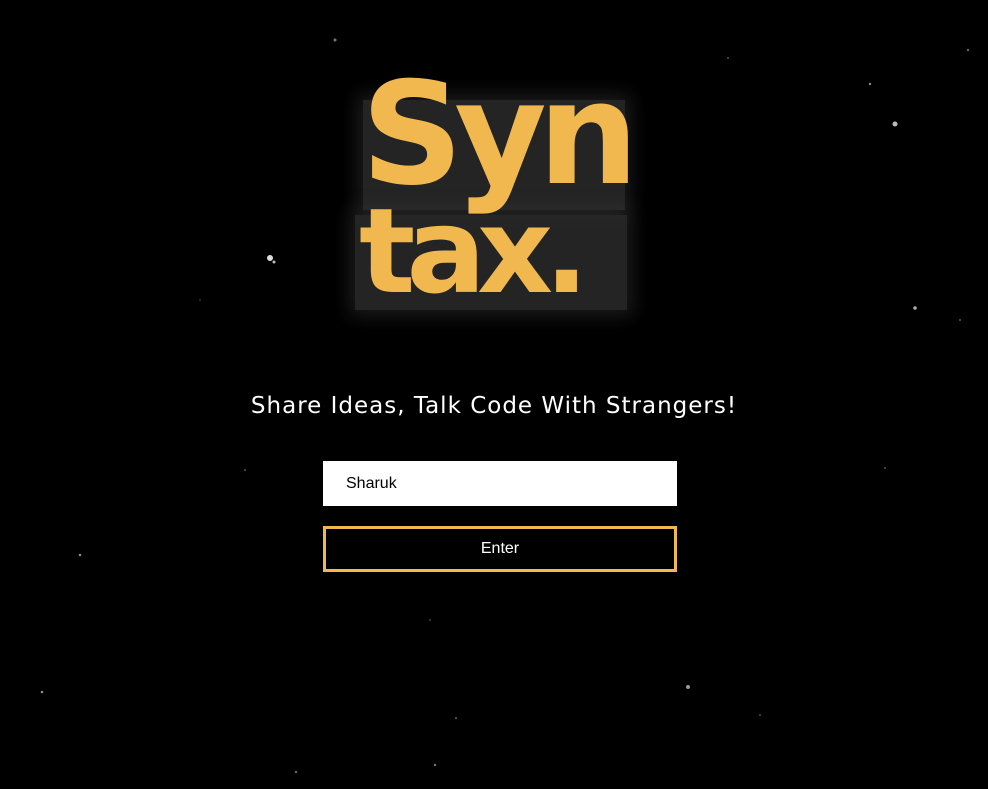  What do you see at coordinates (500, 549) in the screenshot?
I see `enter-button: Enter` at bounding box center [500, 549].